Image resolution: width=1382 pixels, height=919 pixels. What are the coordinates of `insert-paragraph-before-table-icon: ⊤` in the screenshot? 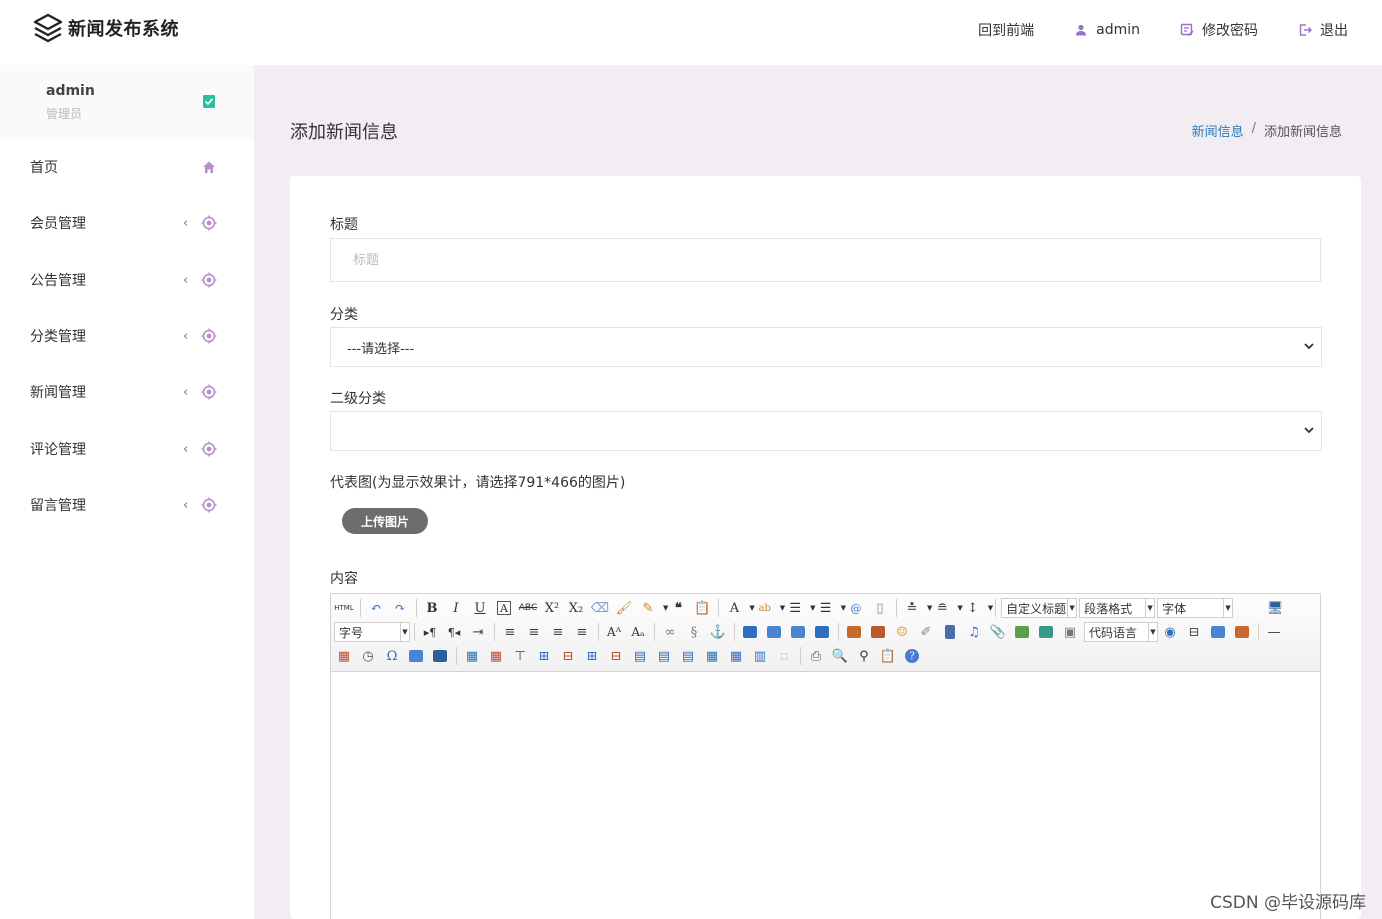 It's located at (520, 656).